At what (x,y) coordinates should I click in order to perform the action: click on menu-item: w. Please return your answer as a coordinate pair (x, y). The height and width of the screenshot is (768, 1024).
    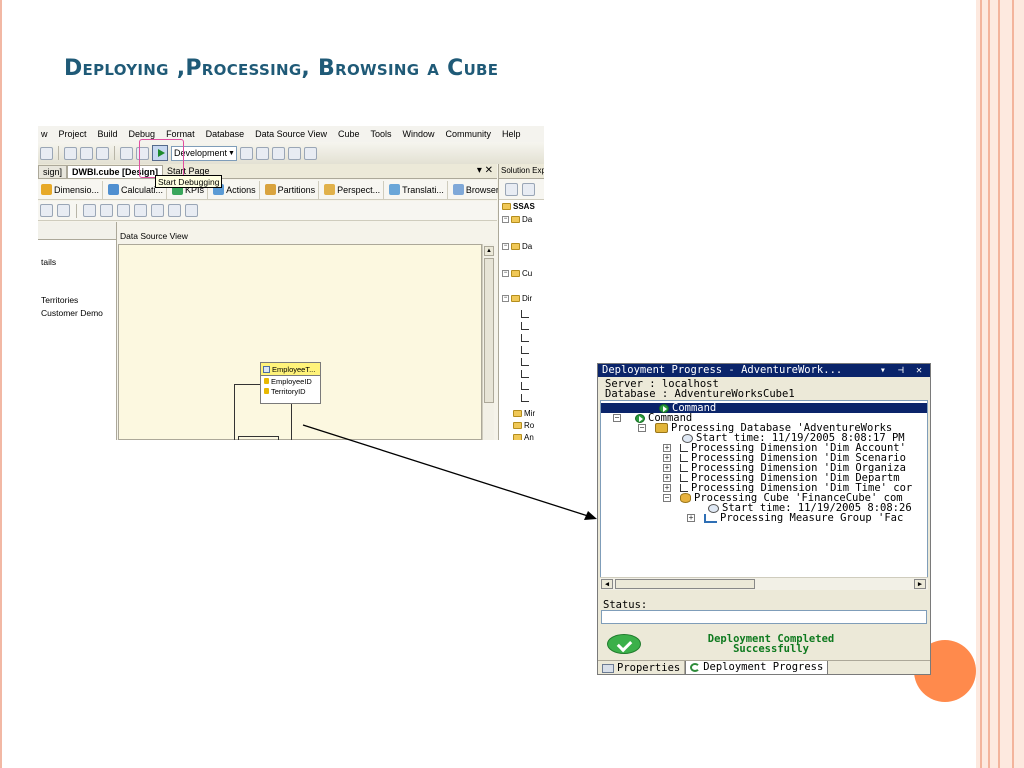
    Looking at the image, I should click on (44, 134).